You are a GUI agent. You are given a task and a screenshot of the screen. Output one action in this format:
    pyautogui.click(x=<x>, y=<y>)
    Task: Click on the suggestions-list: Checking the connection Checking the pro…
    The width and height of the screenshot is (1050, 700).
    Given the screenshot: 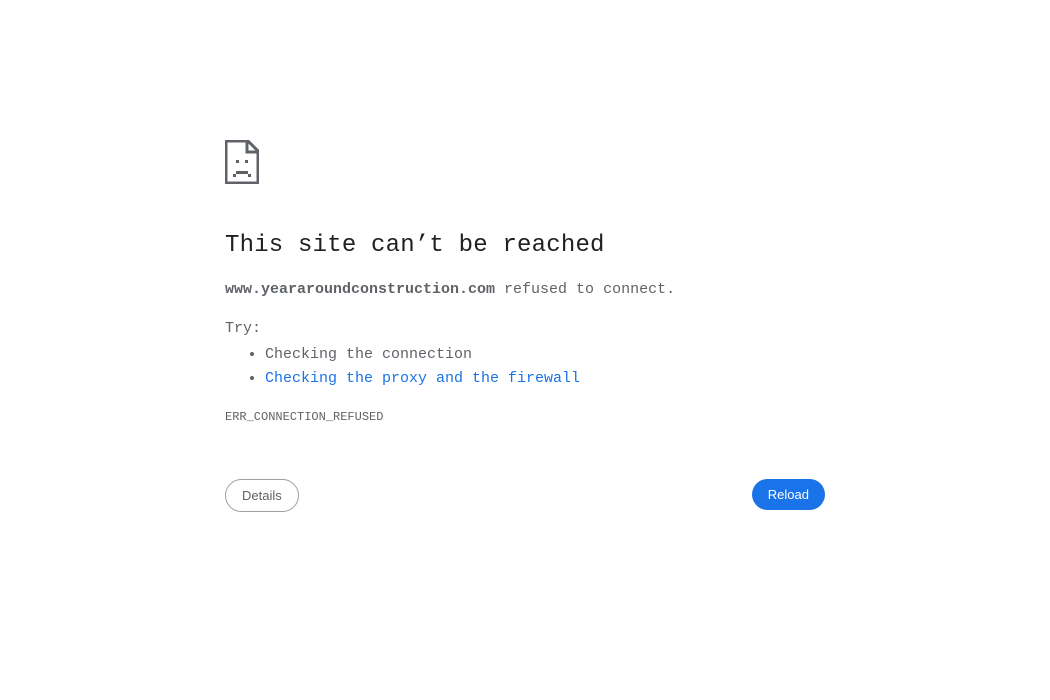 What is the action you would take?
    pyautogui.click(x=525, y=367)
    